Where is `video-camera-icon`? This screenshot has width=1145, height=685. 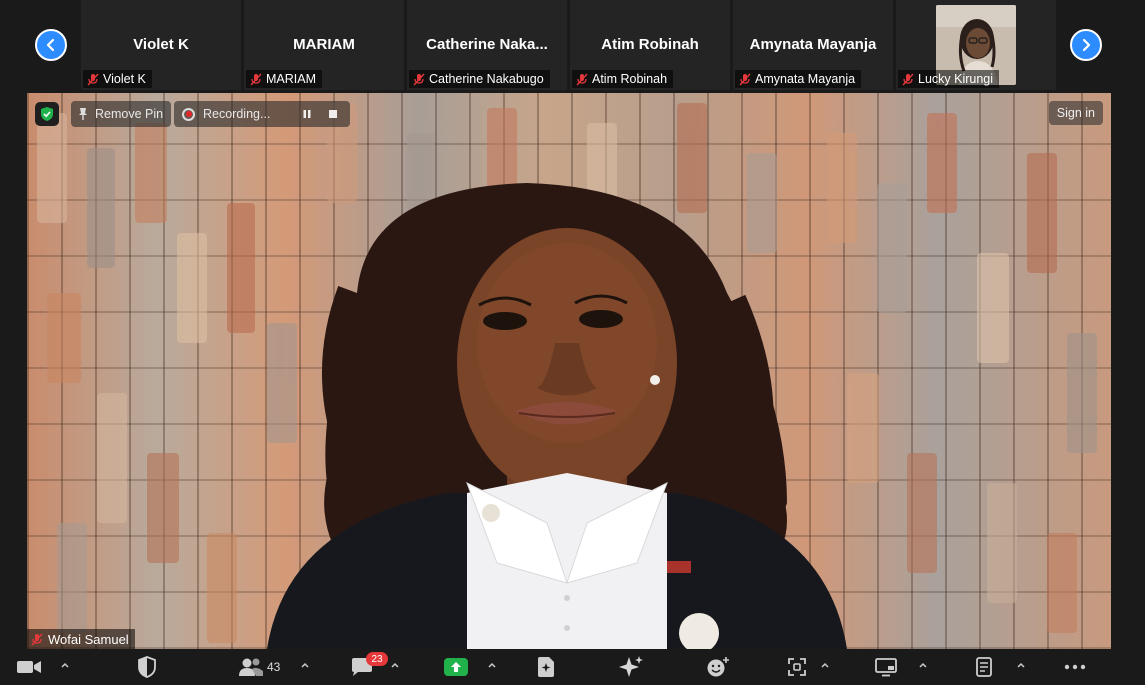
video-camera-icon is located at coordinates (29, 667).